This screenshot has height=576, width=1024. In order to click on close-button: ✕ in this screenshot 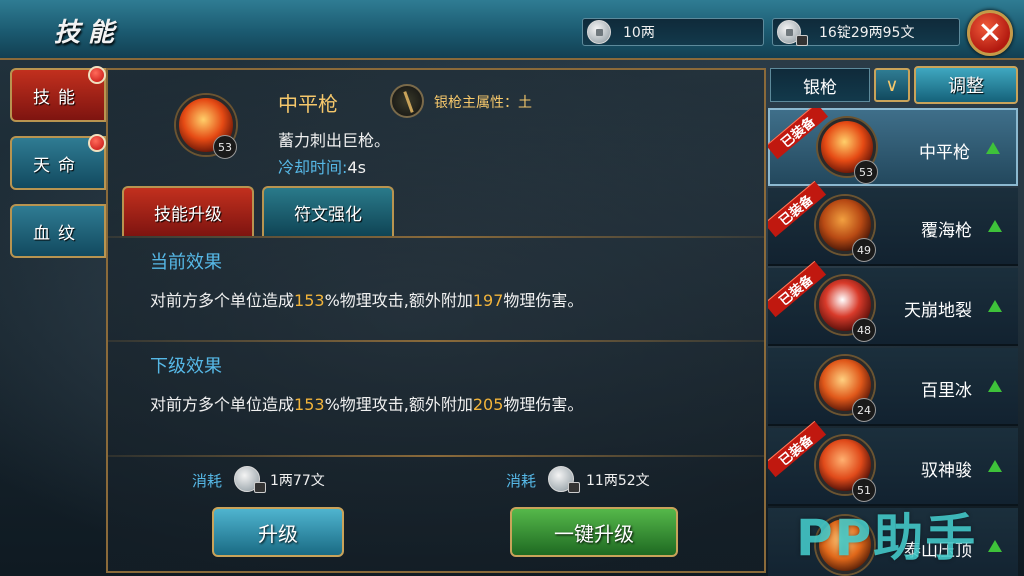, I will do `click(990, 33)`.